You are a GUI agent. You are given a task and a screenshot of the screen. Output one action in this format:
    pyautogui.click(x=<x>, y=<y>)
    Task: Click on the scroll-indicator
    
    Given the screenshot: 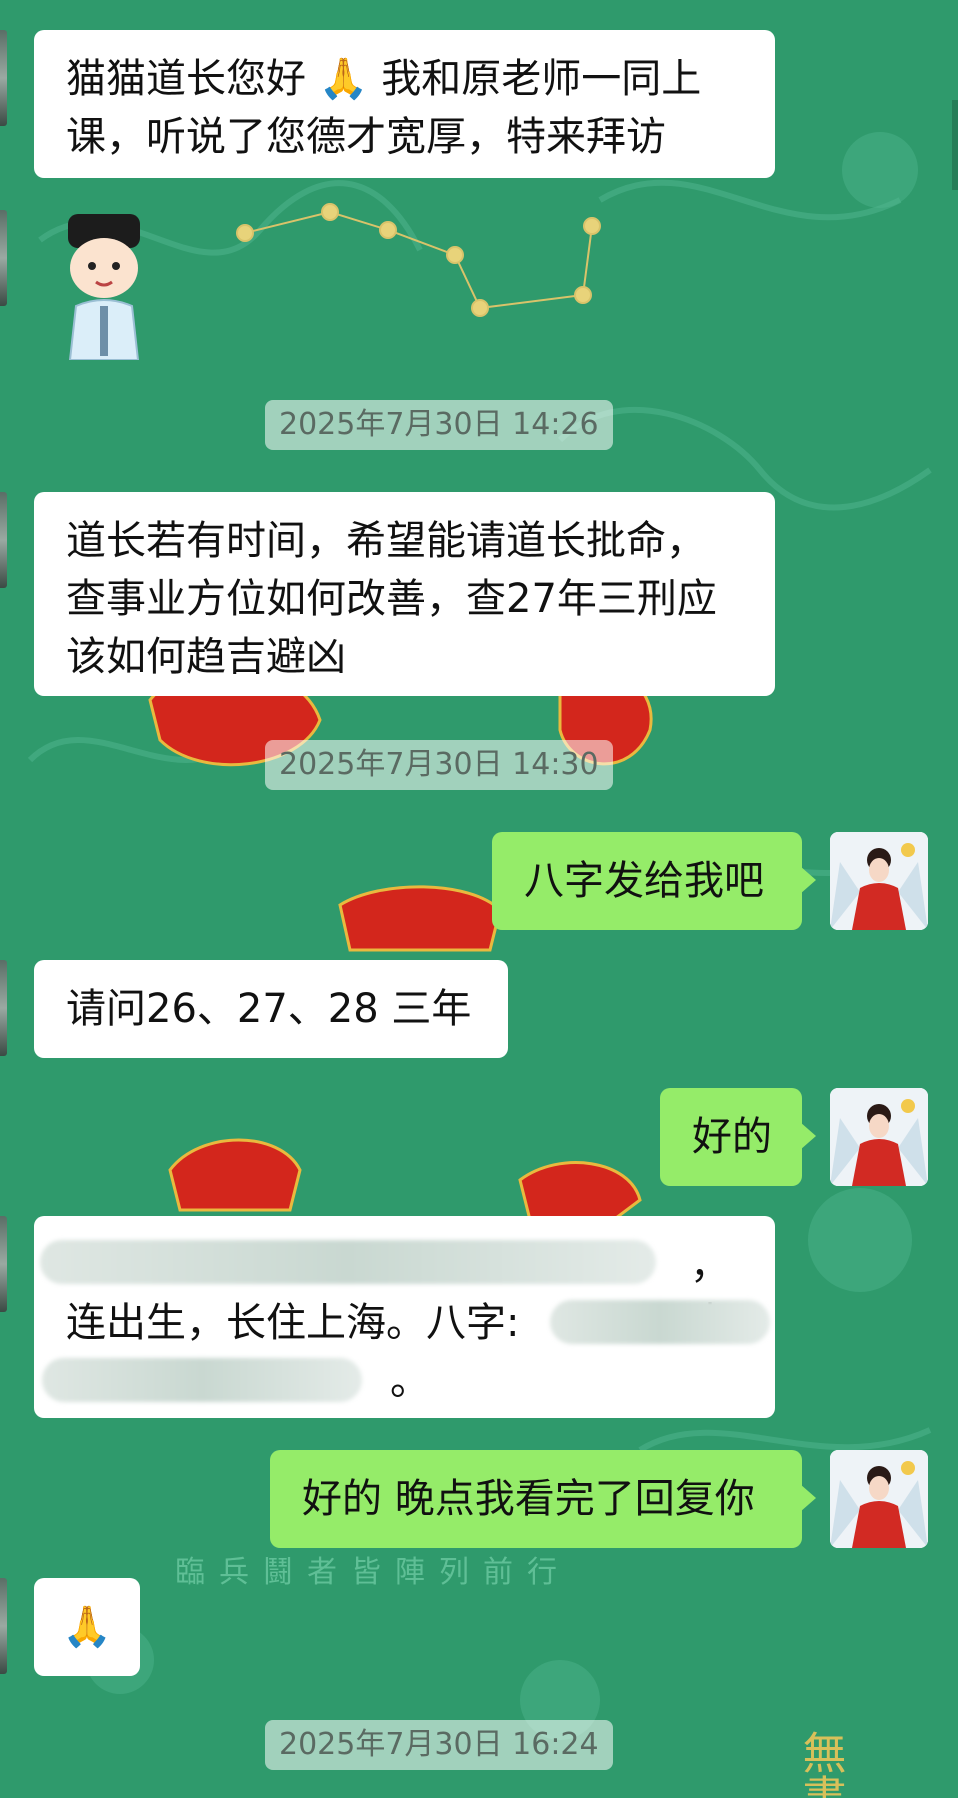 What is the action you would take?
    pyautogui.click(x=955, y=145)
    